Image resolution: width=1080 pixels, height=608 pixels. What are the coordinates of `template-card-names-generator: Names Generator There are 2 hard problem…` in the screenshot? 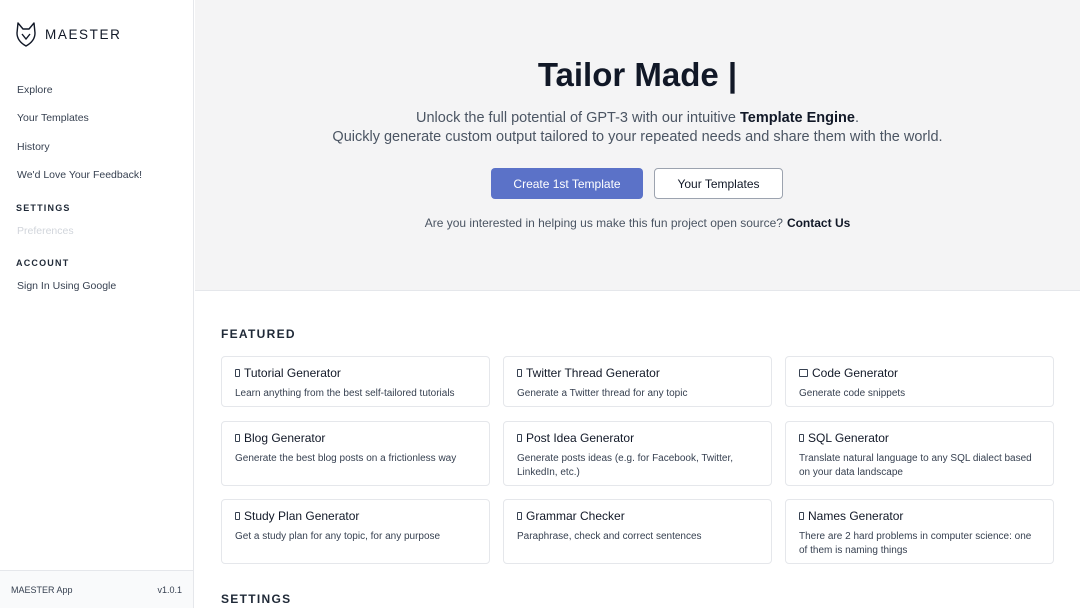 It's located at (919, 531).